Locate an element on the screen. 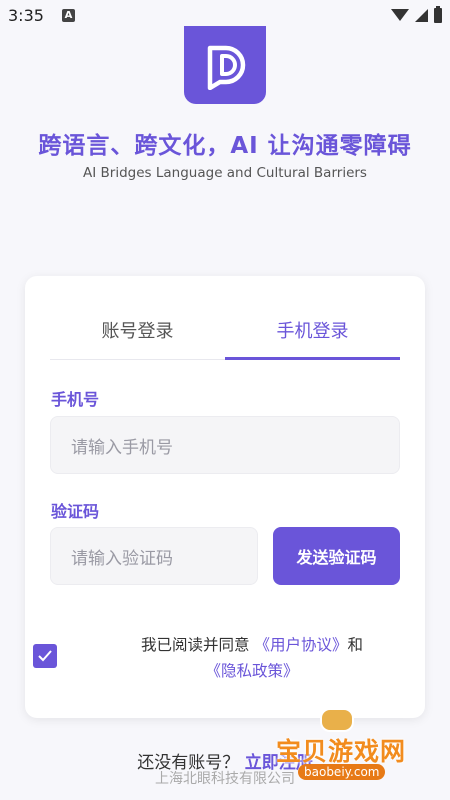 The image size is (450, 800). phone-label: 手机号 is located at coordinates (75, 399).